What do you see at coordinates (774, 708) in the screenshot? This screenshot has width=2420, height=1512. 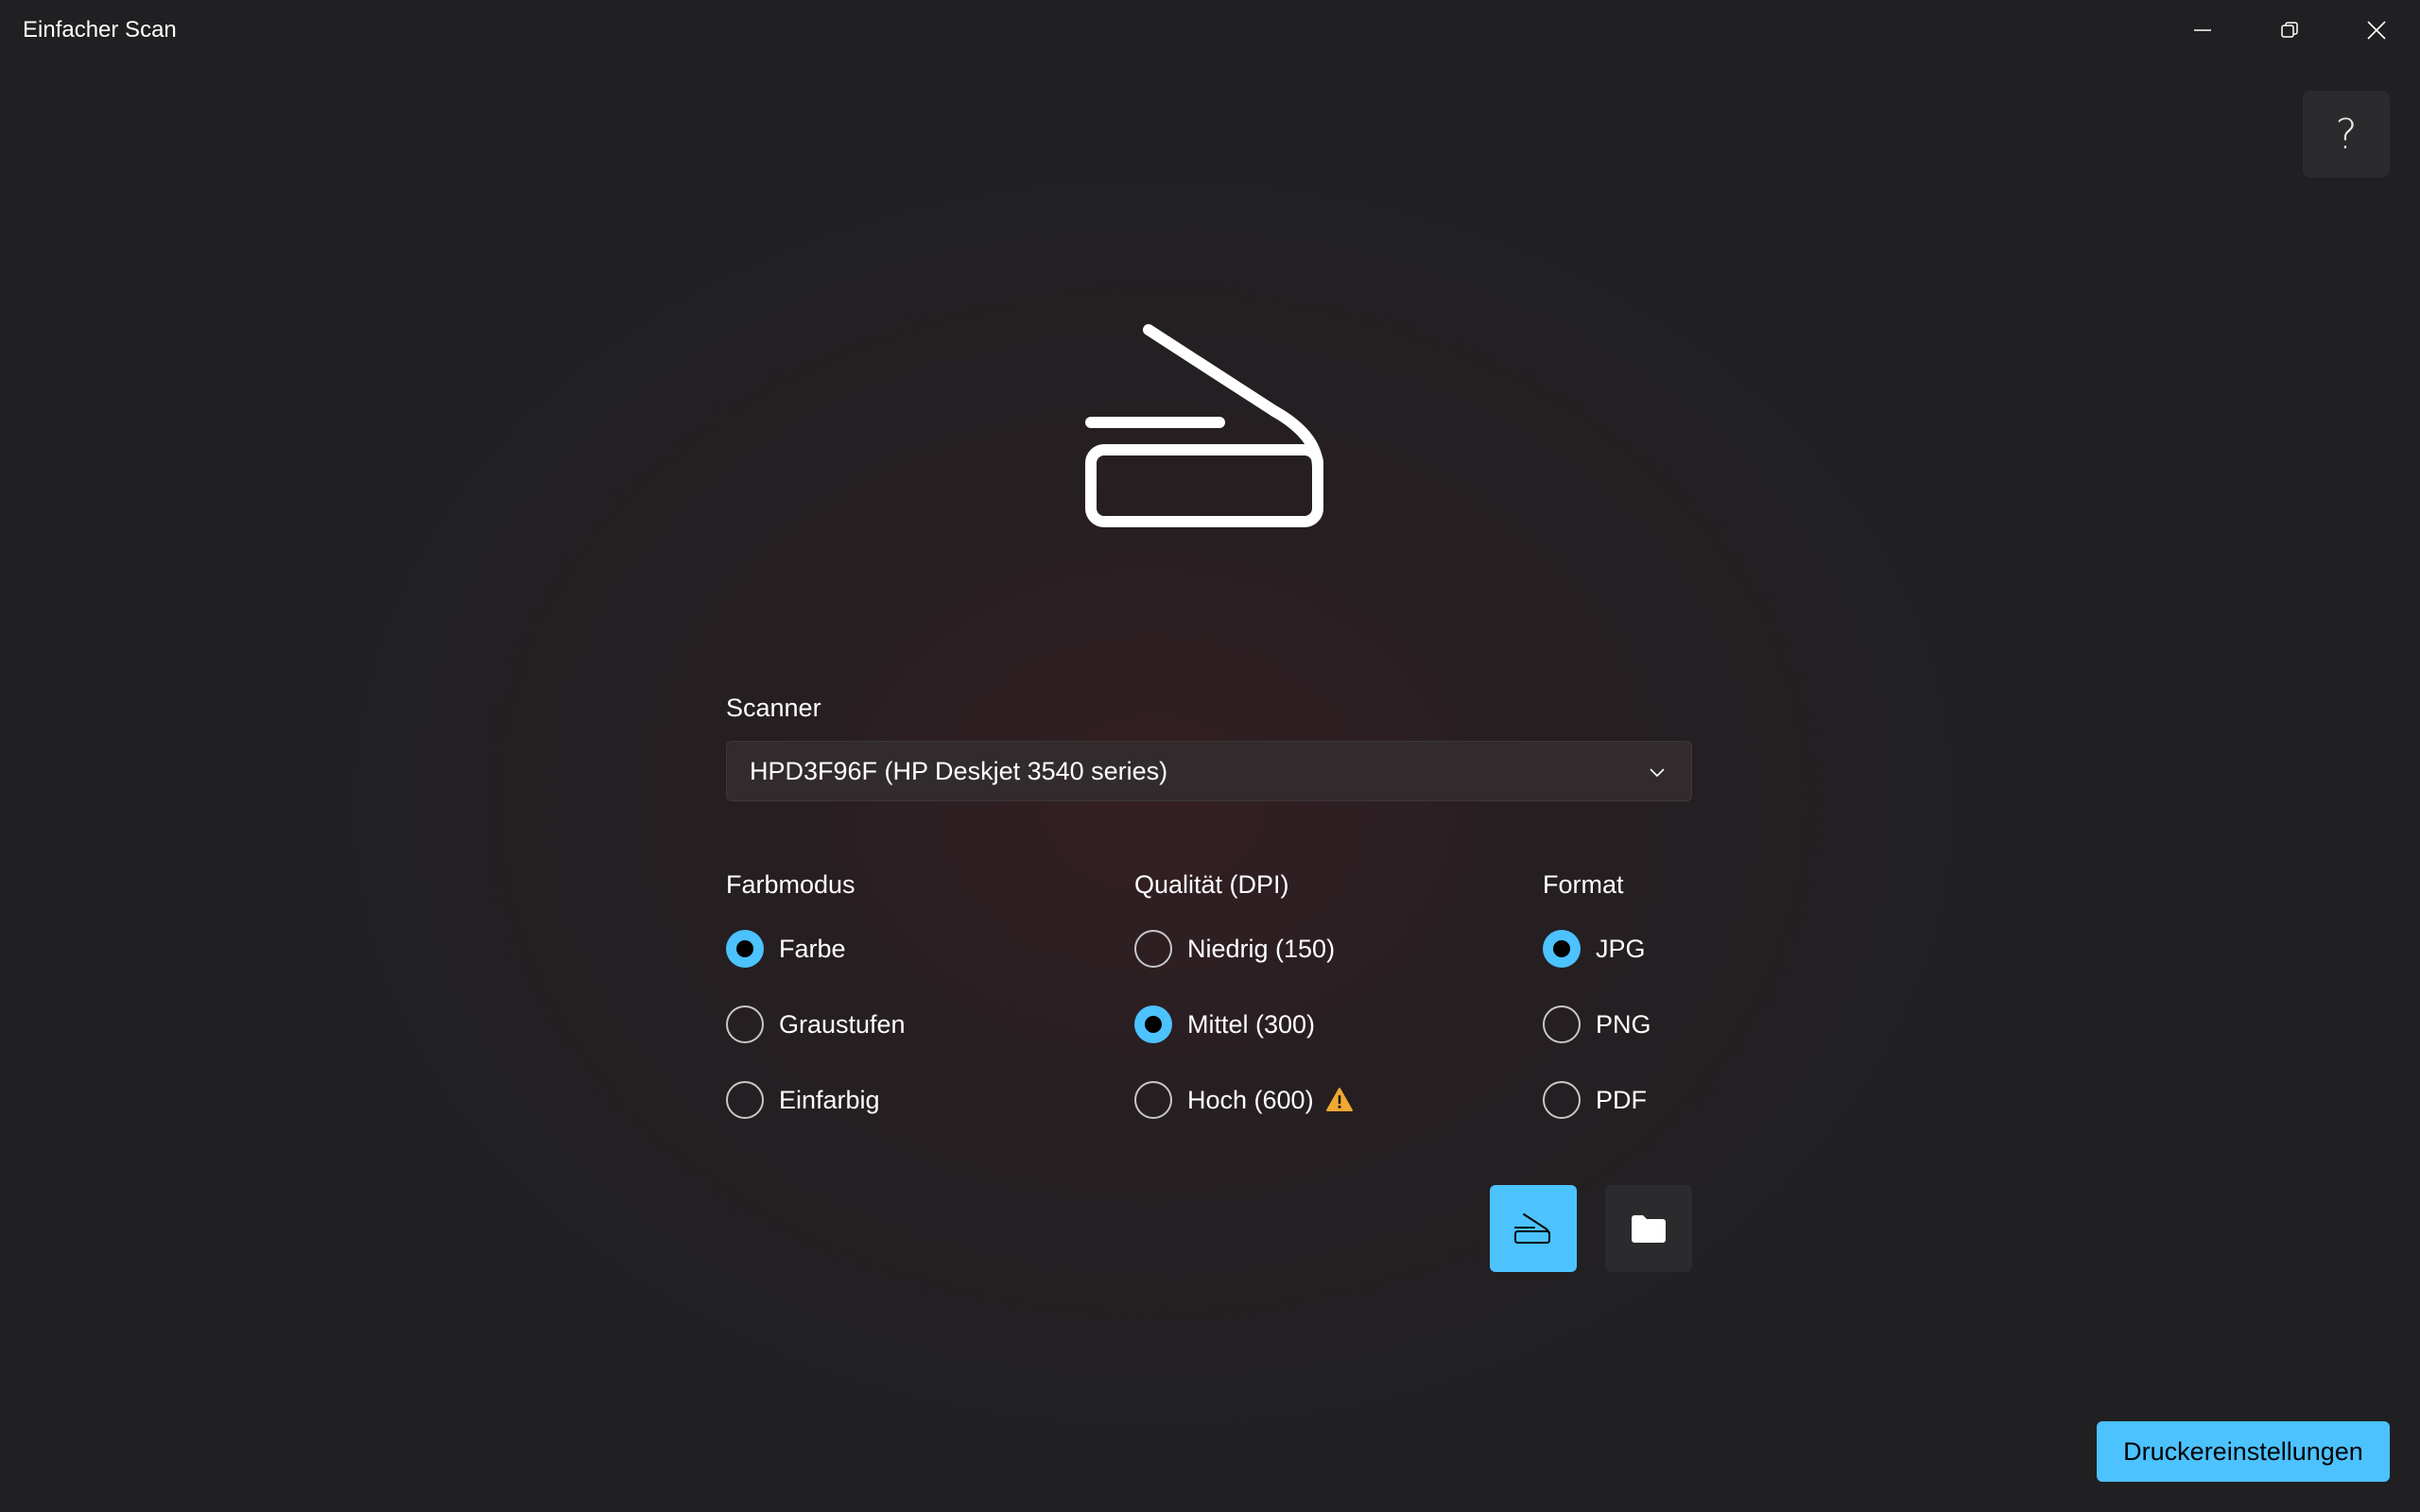 I see `scanner-label: Scanner` at bounding box center [774, 708].